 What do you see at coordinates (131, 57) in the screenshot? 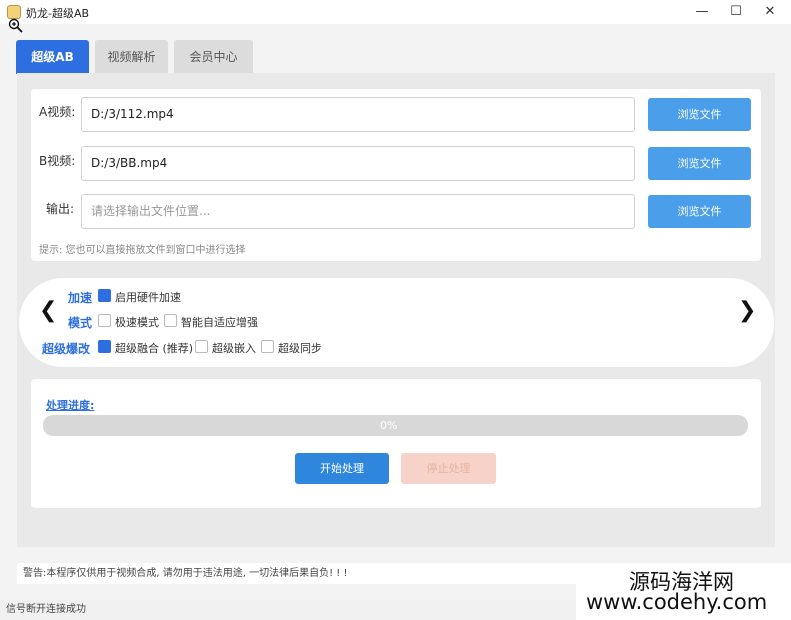
I see `tab-video-parse: 视频解析` at bounding box center [131, 57].